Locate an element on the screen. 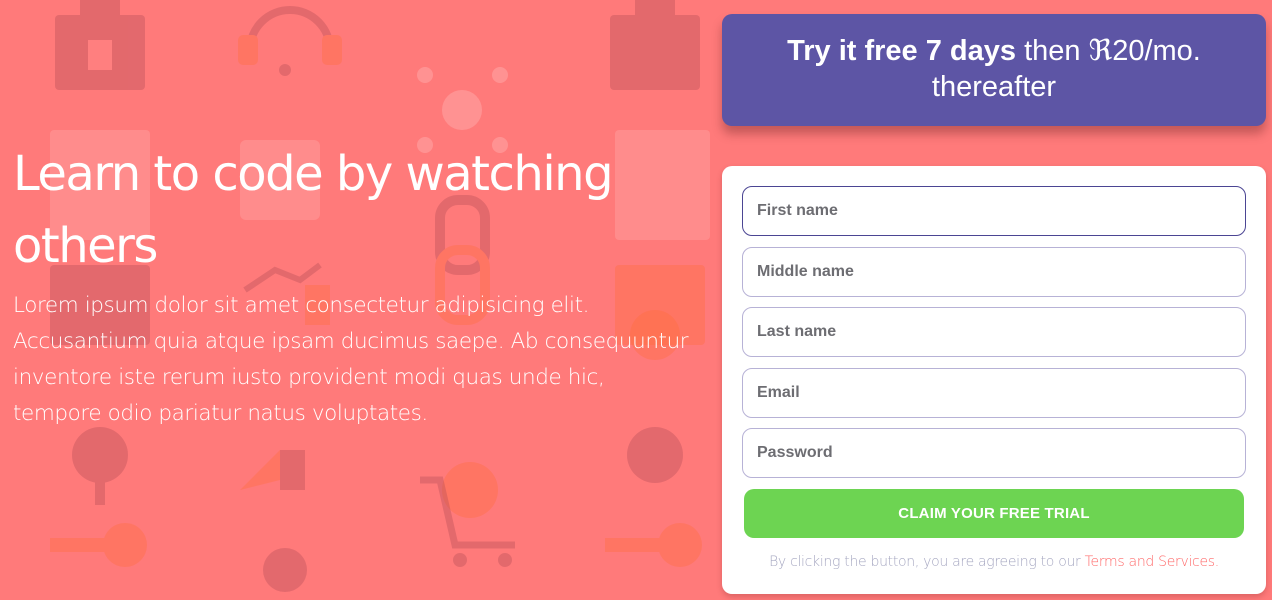 This screenshot has width=1272, height=600. shopping-cart-icon is located at coordinates (467, 521).